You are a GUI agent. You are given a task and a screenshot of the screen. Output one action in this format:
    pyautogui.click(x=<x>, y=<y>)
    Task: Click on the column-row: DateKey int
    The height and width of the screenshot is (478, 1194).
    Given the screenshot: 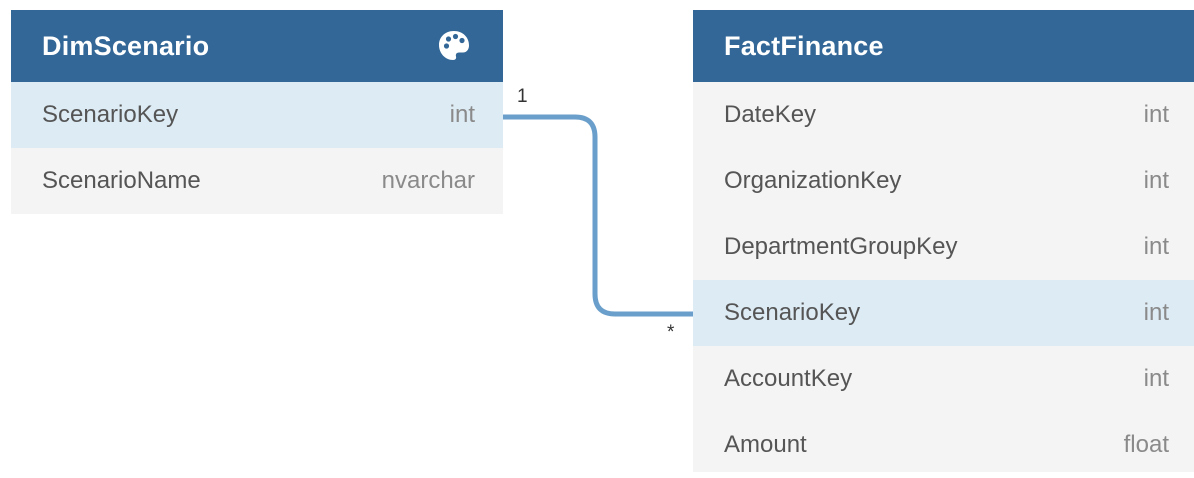 What is the action you would take?
    pyautogui.click(x=943, y=115)
    